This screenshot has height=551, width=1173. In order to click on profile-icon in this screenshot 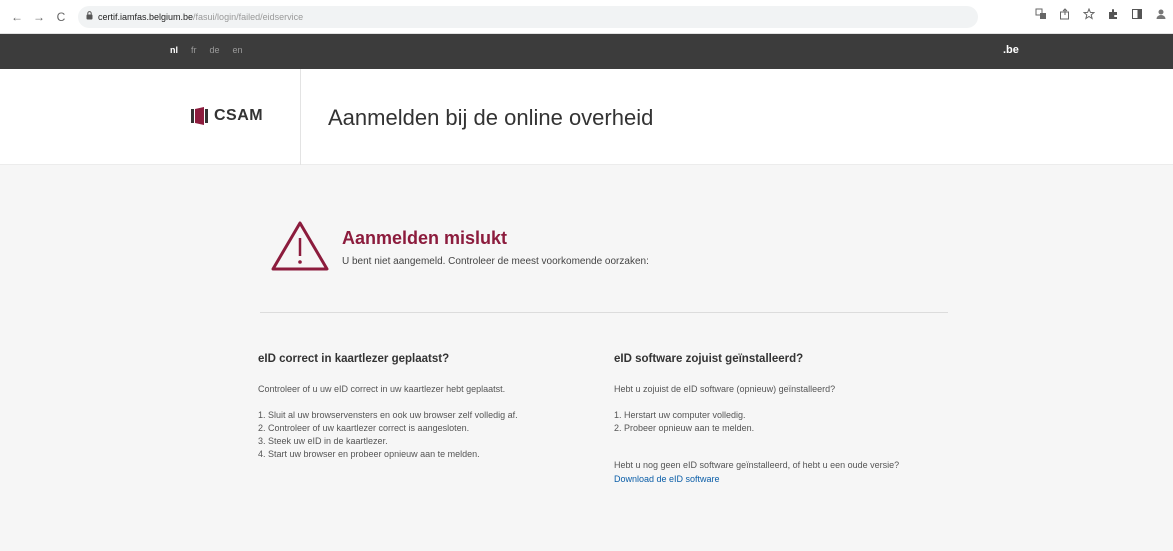, I will do `click(1161, 15)`.